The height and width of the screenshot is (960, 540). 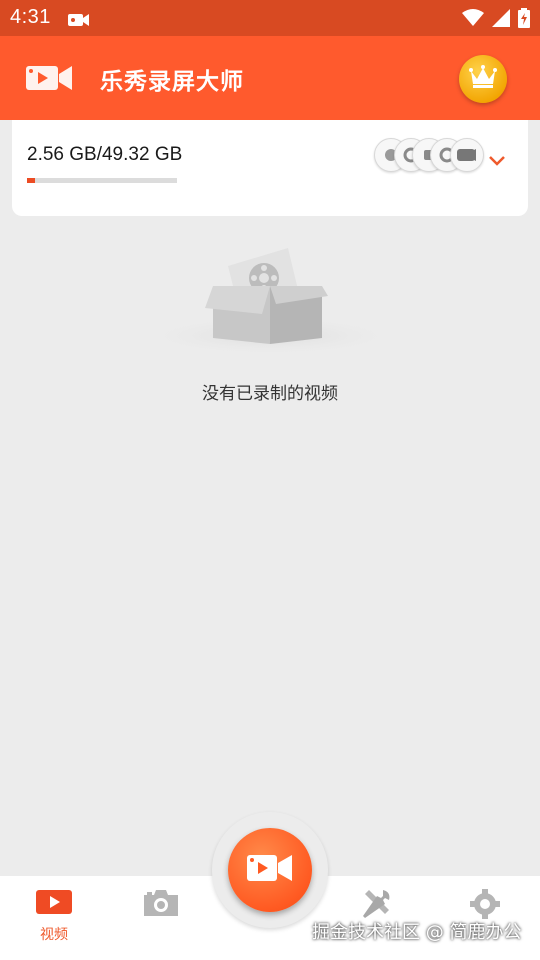 What do you see at coordinates (79, 21) in the screenshot?
I see `video-record-icon` at bounding box center [79, 21].